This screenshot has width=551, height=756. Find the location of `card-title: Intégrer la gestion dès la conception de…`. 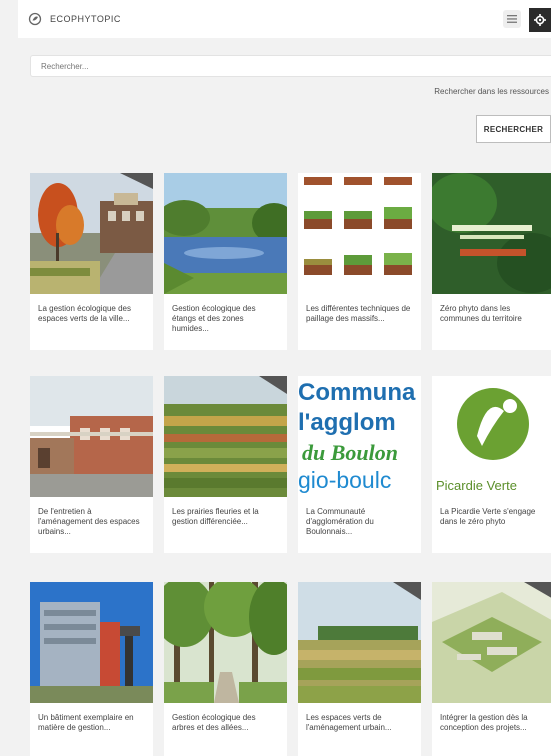

card-title: Intégrer la gestion dès la conception de… is located at coordinates (484, 722).